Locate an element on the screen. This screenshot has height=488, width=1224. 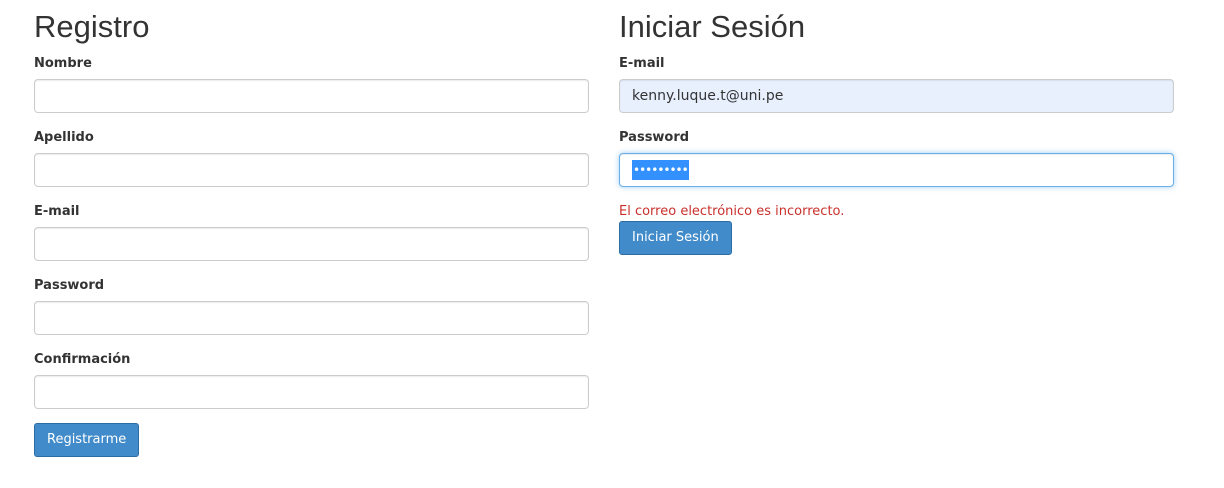
login-email-input: kenny.luque.t@uni.pe is located at coordinates (896, 96).